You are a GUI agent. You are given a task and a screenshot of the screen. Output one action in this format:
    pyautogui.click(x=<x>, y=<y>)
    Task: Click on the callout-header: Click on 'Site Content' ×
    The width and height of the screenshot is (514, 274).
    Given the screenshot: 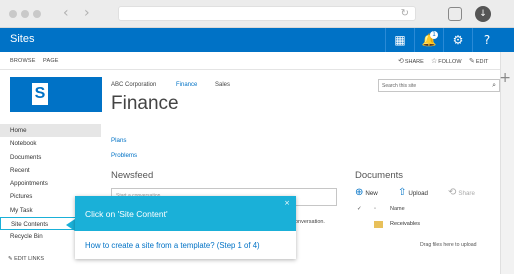 What is the action you would take?
    pyautogui.click(x=185, y=213)
    